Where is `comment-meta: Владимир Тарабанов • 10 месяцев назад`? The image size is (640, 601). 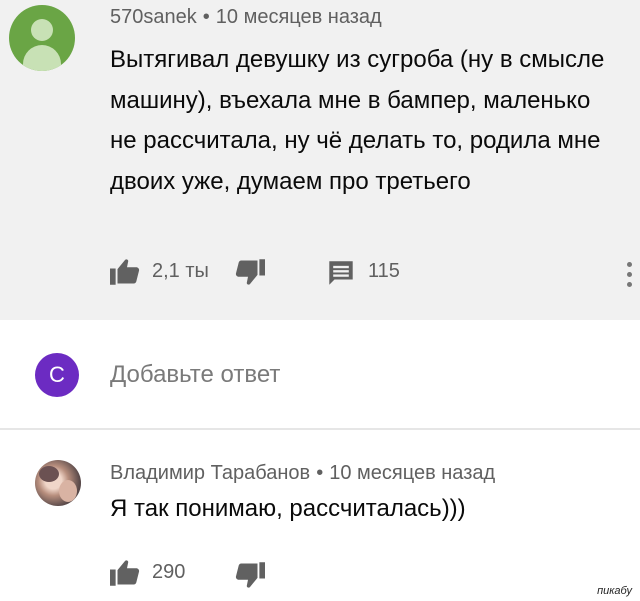 comment-meta: Владимир Тарабанов • 10 месяцев назад is located at coordinates (302, 473).